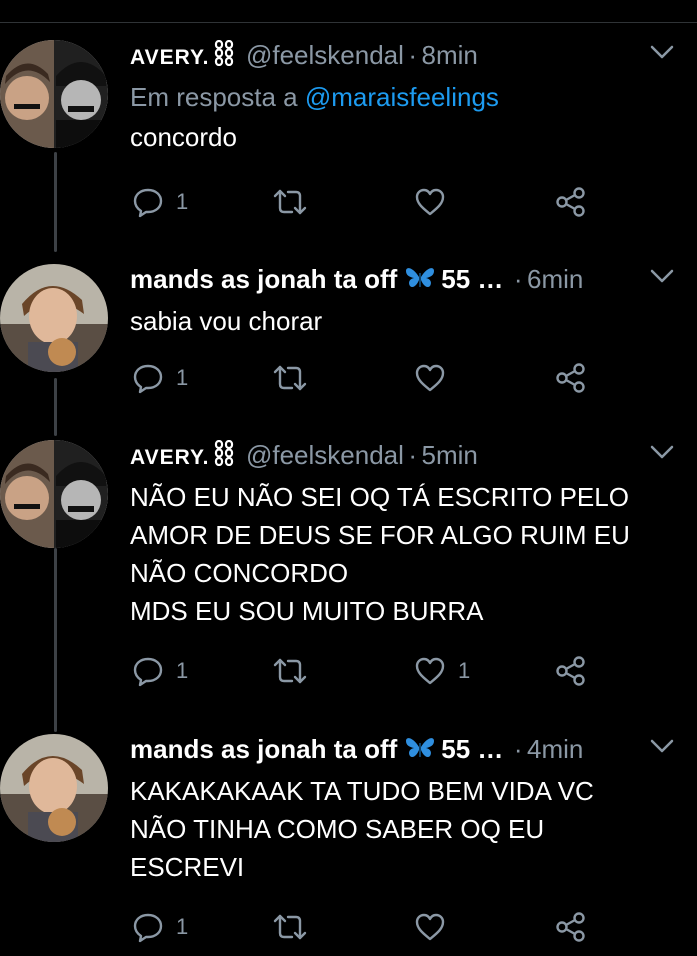 The width and height of the screenshot is (697, 956). I want to click on top-divider, so click(348, 22).